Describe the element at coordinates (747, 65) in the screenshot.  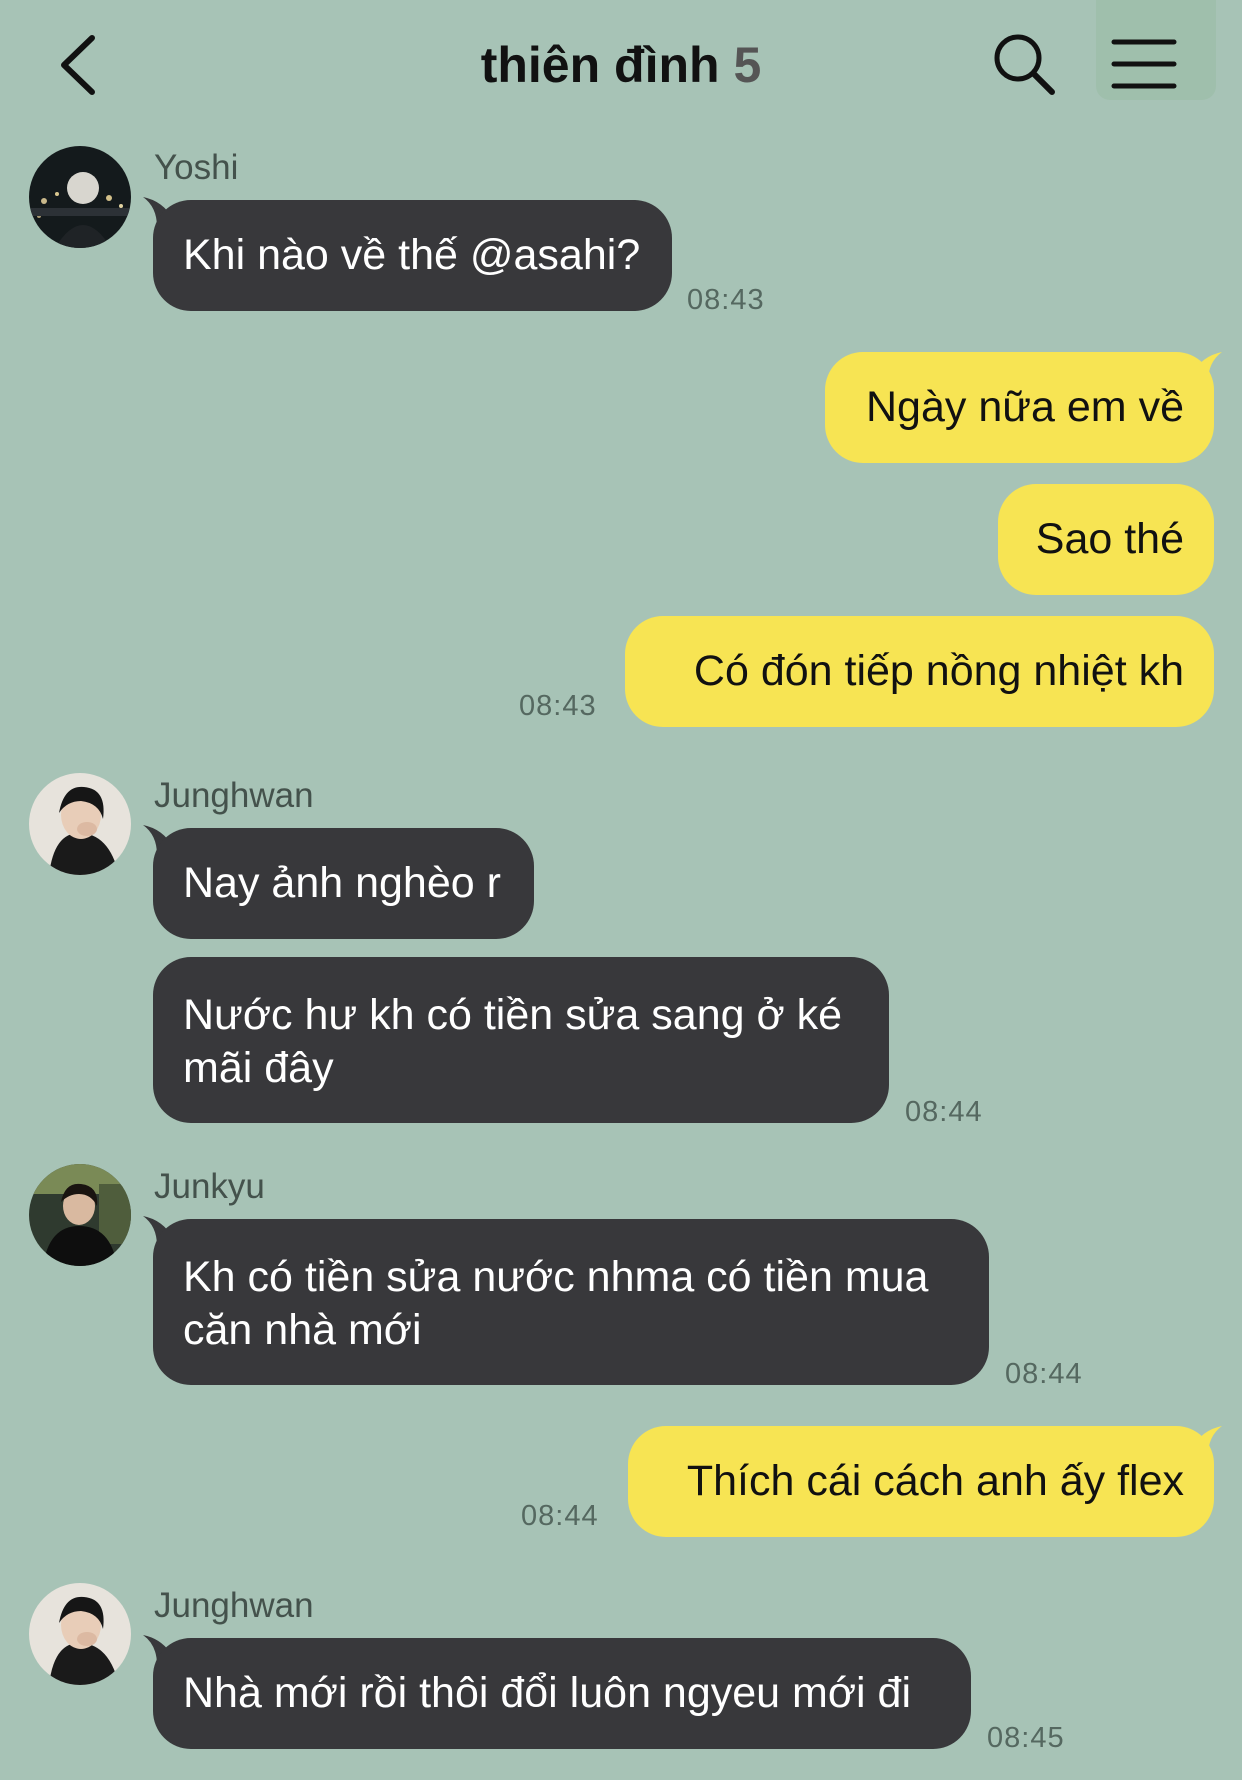
I see `member-count: 5` at that location.